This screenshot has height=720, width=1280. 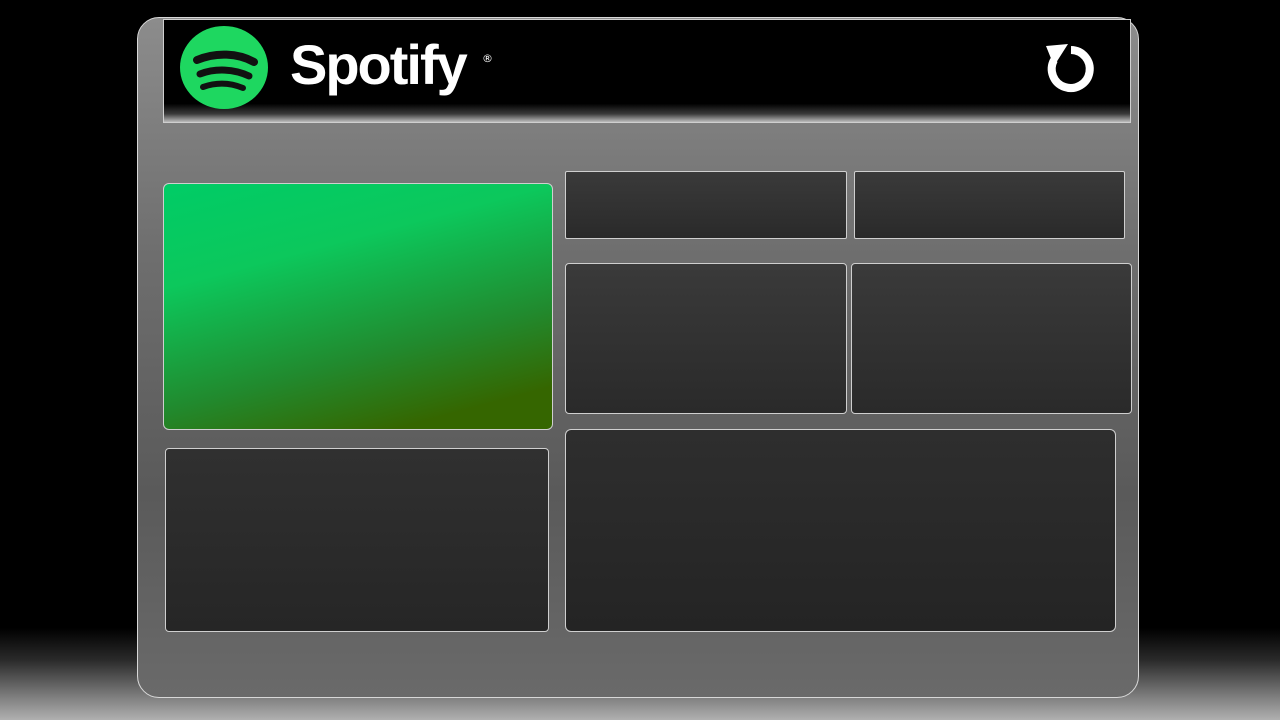 What do you see at coordinates (1071, 69) in the screenshot?
I see `refresh-icon` at bounding box center [1071, 69].